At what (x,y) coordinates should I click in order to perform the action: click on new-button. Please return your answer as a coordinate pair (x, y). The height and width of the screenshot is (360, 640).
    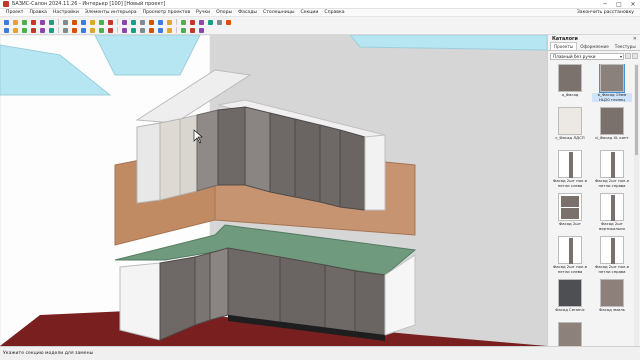
    Looking at the image, I should click on (6, 22).